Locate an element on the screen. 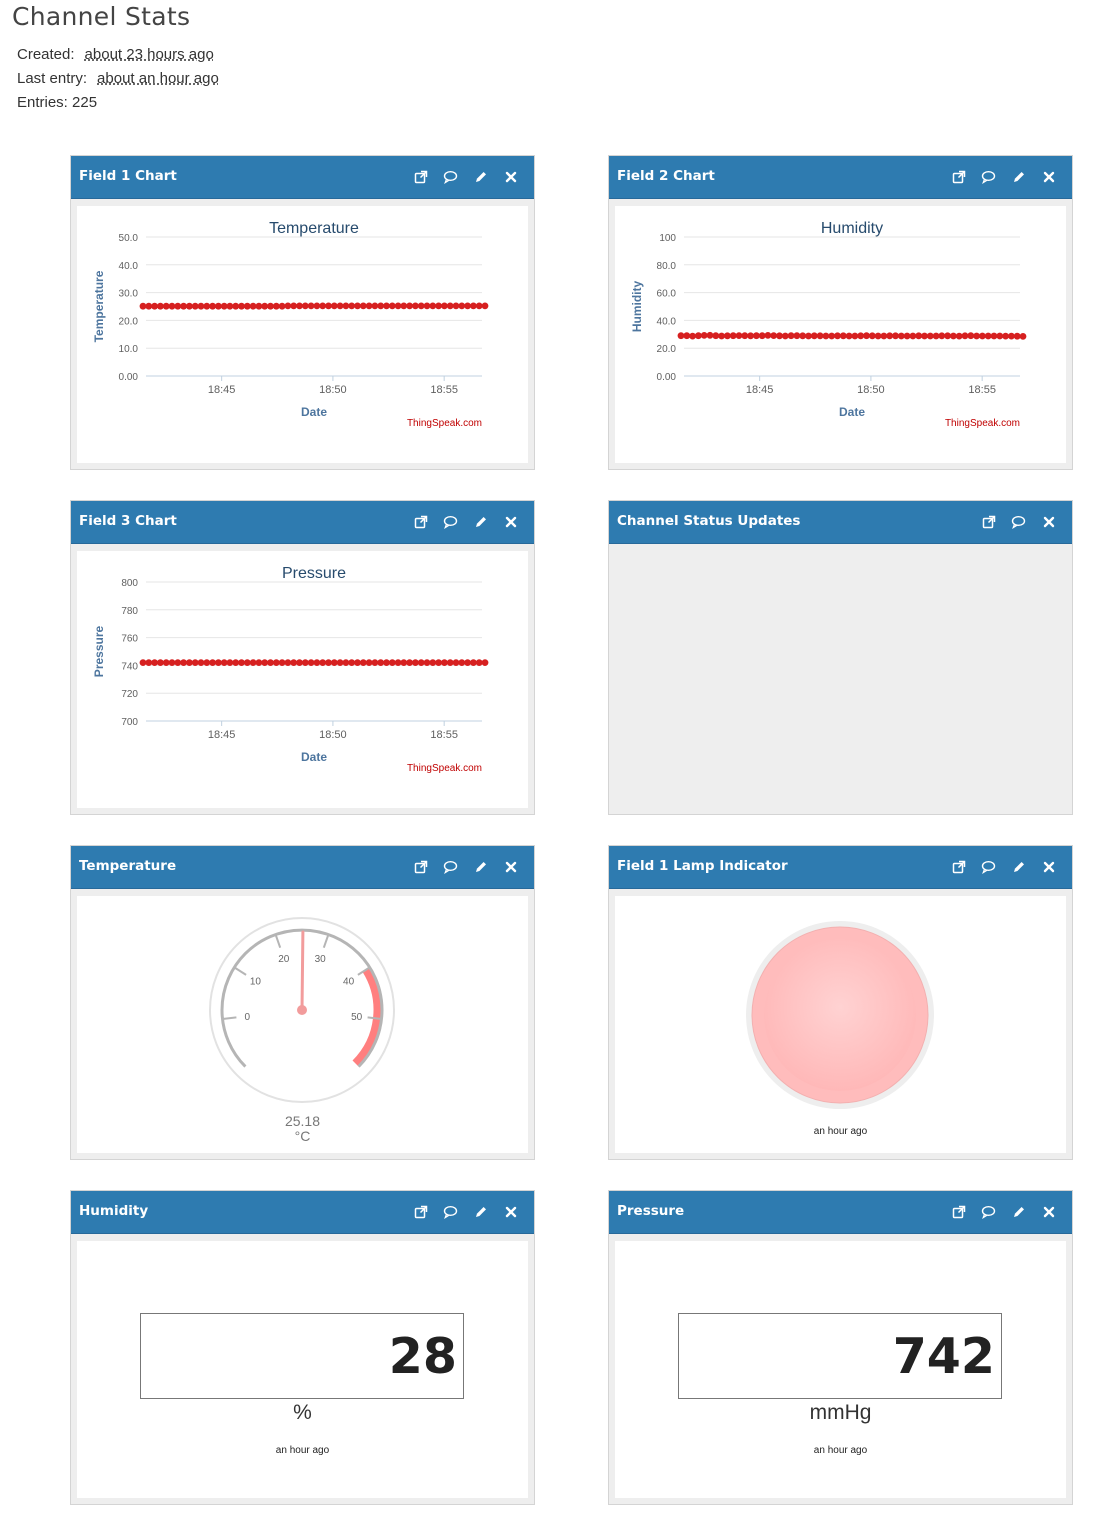 The width and height of the screenshot is (1120, 1521). created-value: about 23 hours ago is located at coordinates (149, 54).